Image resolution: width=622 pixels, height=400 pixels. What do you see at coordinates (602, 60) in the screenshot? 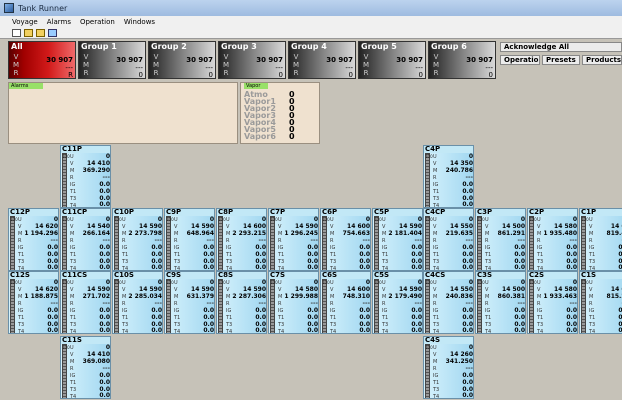
I see `products-button: Products` at bounding box center [602, 60].